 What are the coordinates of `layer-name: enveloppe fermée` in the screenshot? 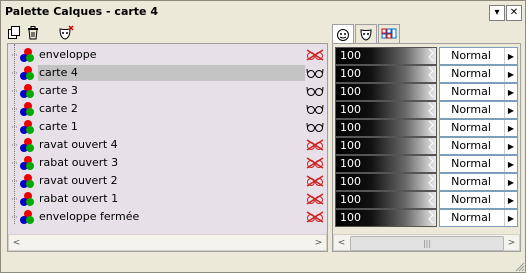 It's located at (171, 217).